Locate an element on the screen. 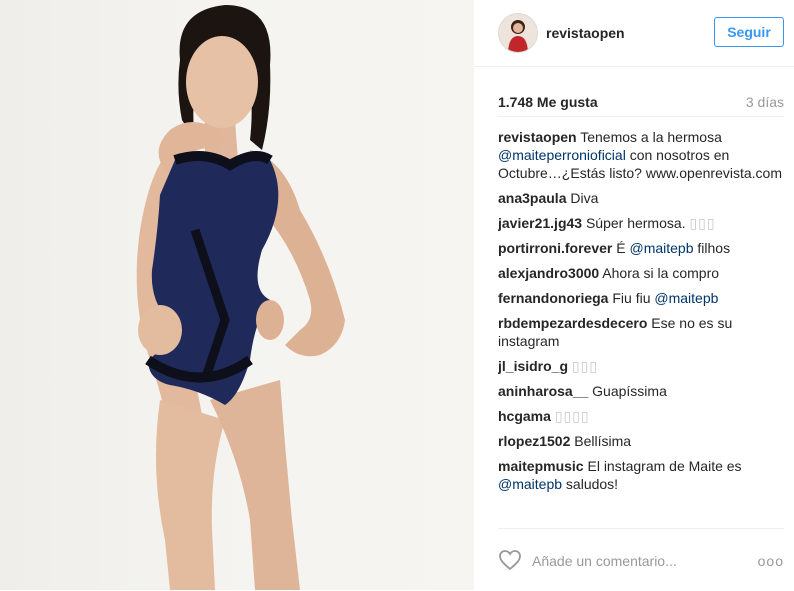  header-username: revistaopen is located at coordinates (585, 33).